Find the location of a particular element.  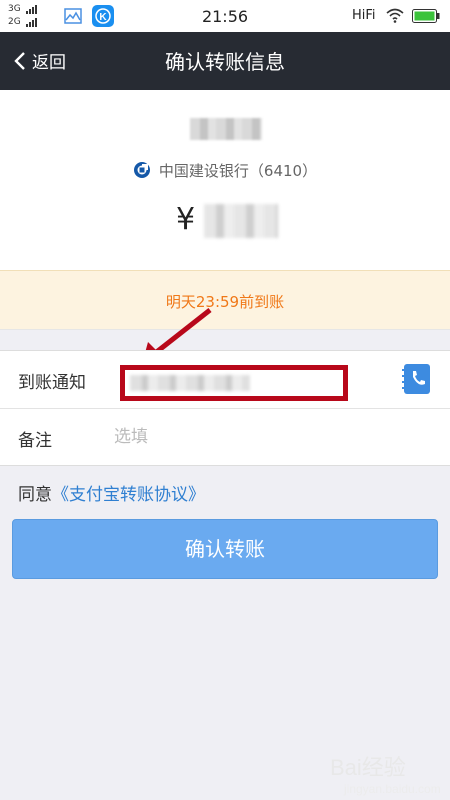

notify-label: 到账通知 is located at coordinates (52, 383).